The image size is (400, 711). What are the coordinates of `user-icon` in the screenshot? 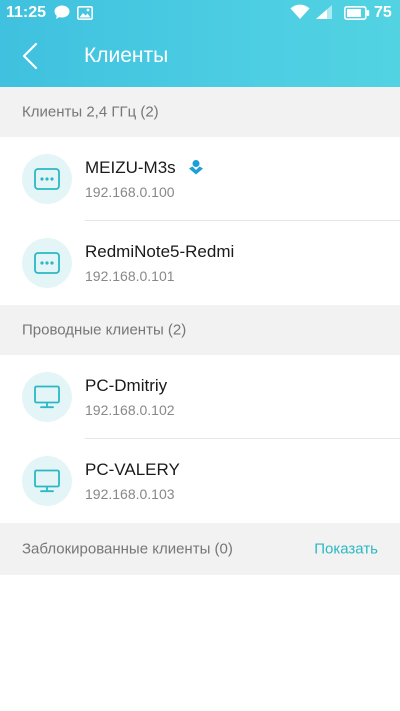 It's located at (196, 169).